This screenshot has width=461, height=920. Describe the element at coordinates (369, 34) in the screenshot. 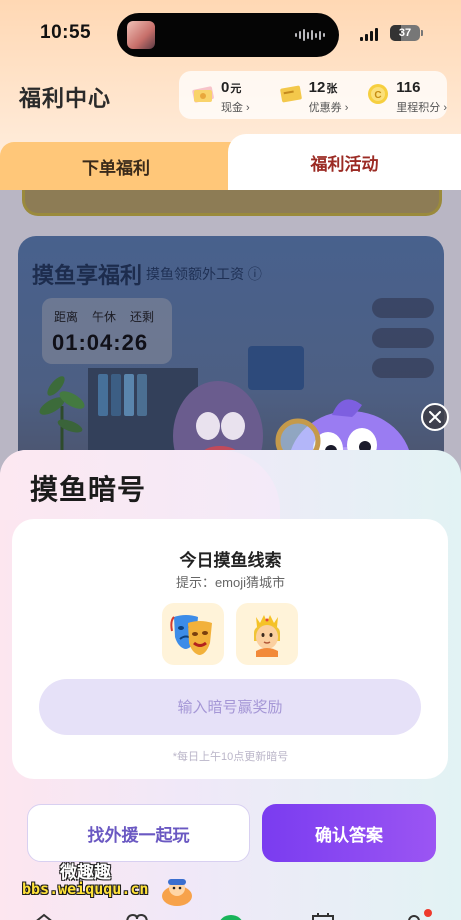

I see `cellular-signal-icon` at that location.